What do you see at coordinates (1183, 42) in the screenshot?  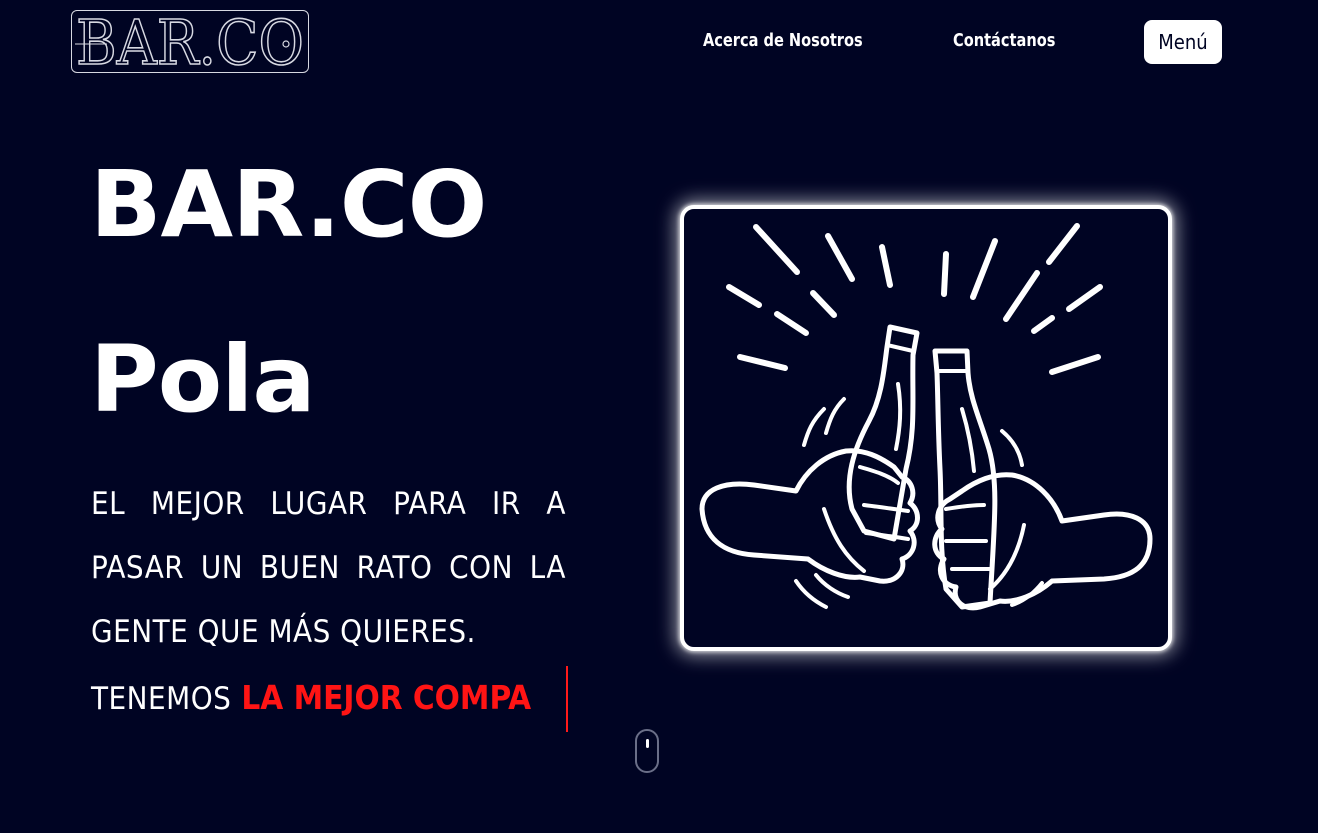 I see `menu-button: Menú` at bounding box center [1183, 42].